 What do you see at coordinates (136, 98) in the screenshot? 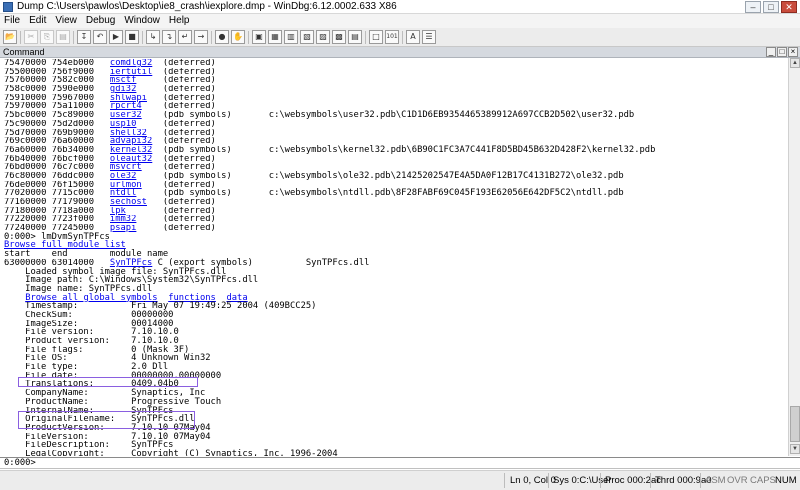
I see `module-name-link: shlwapi` at bounding box center [136, 98].